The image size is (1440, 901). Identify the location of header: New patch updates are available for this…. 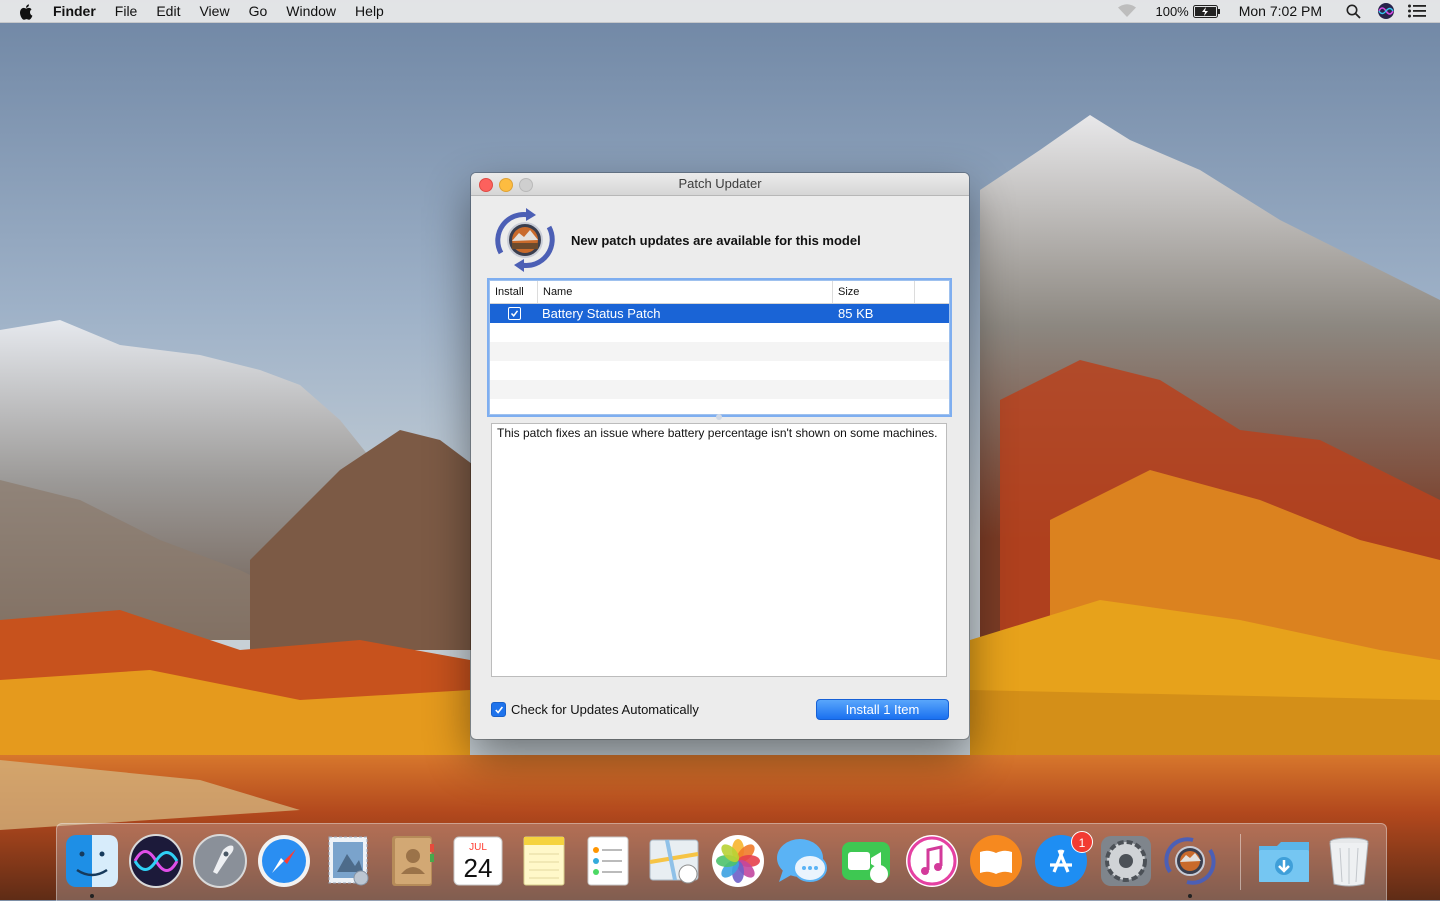
(675, 240).